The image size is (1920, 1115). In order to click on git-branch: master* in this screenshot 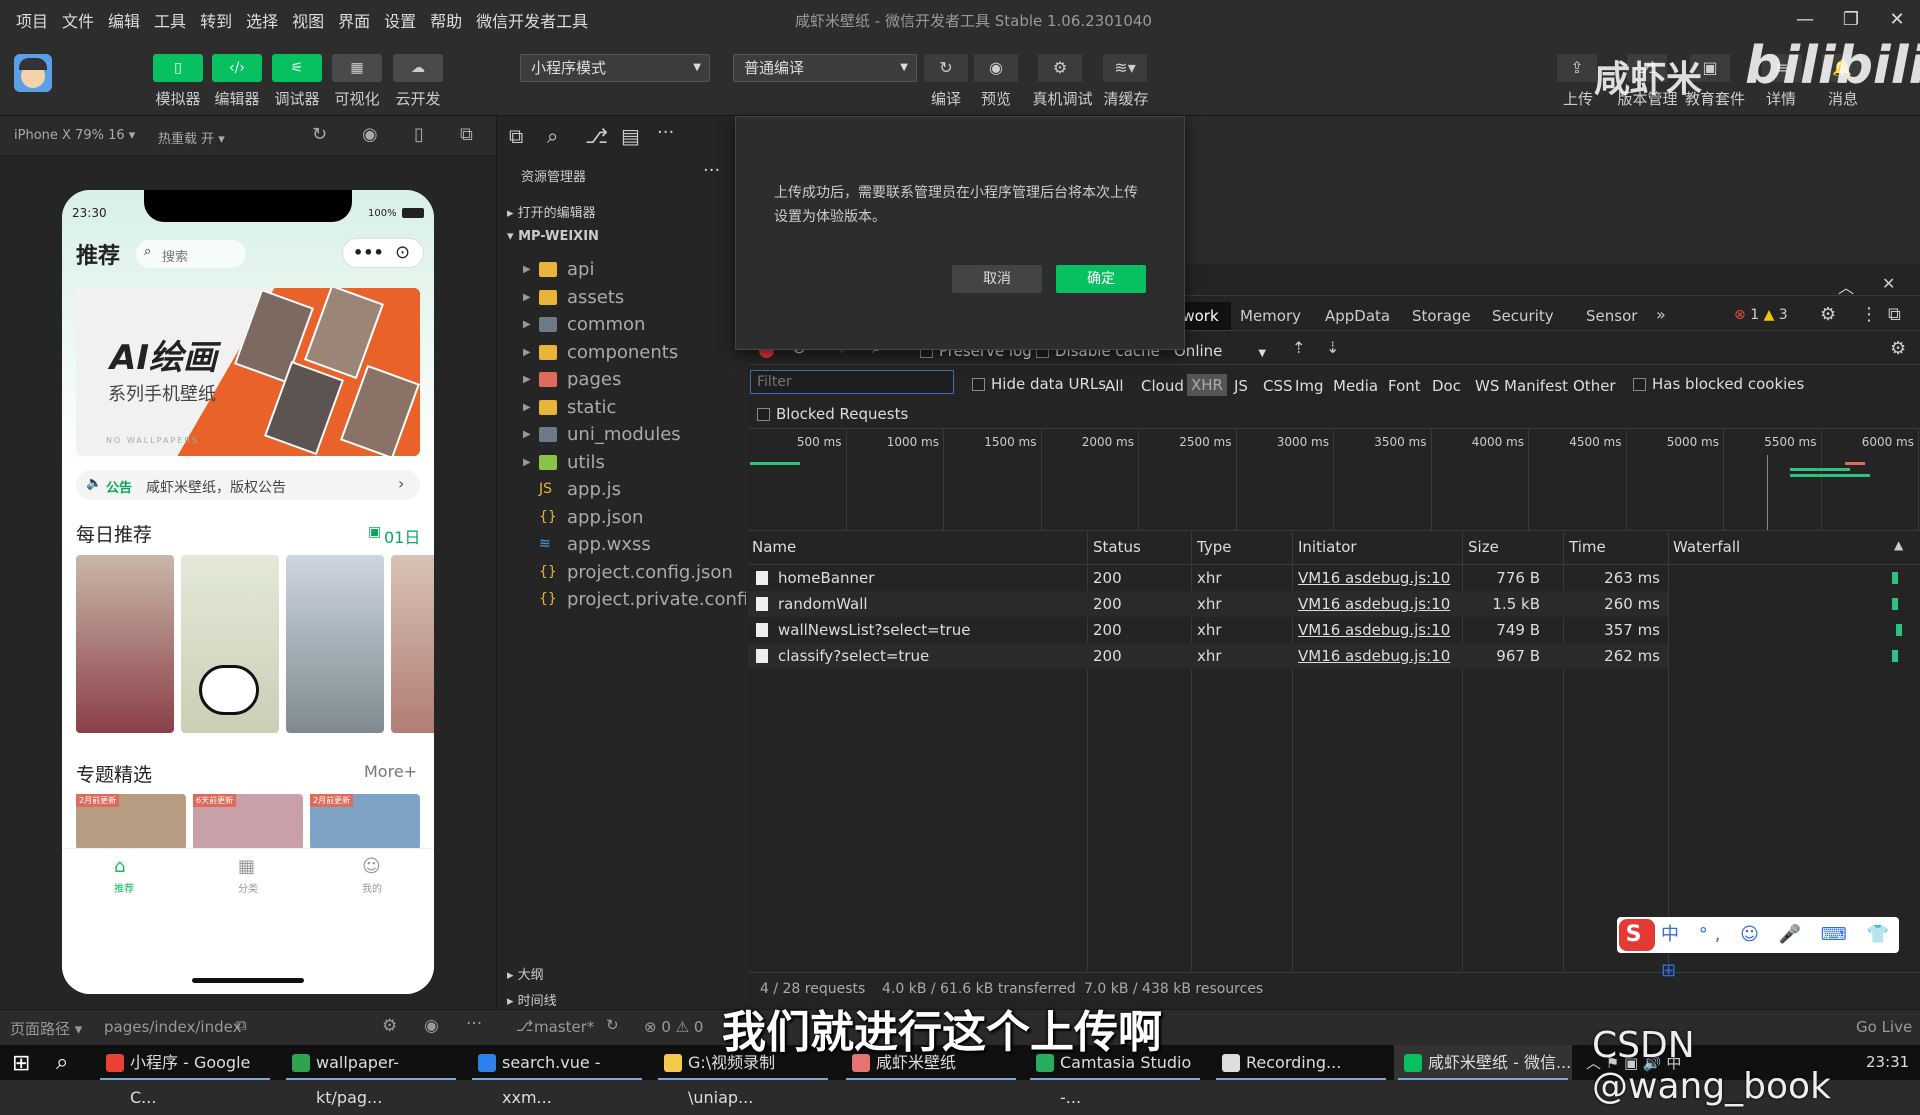, I will do `click(564, 1027)`.